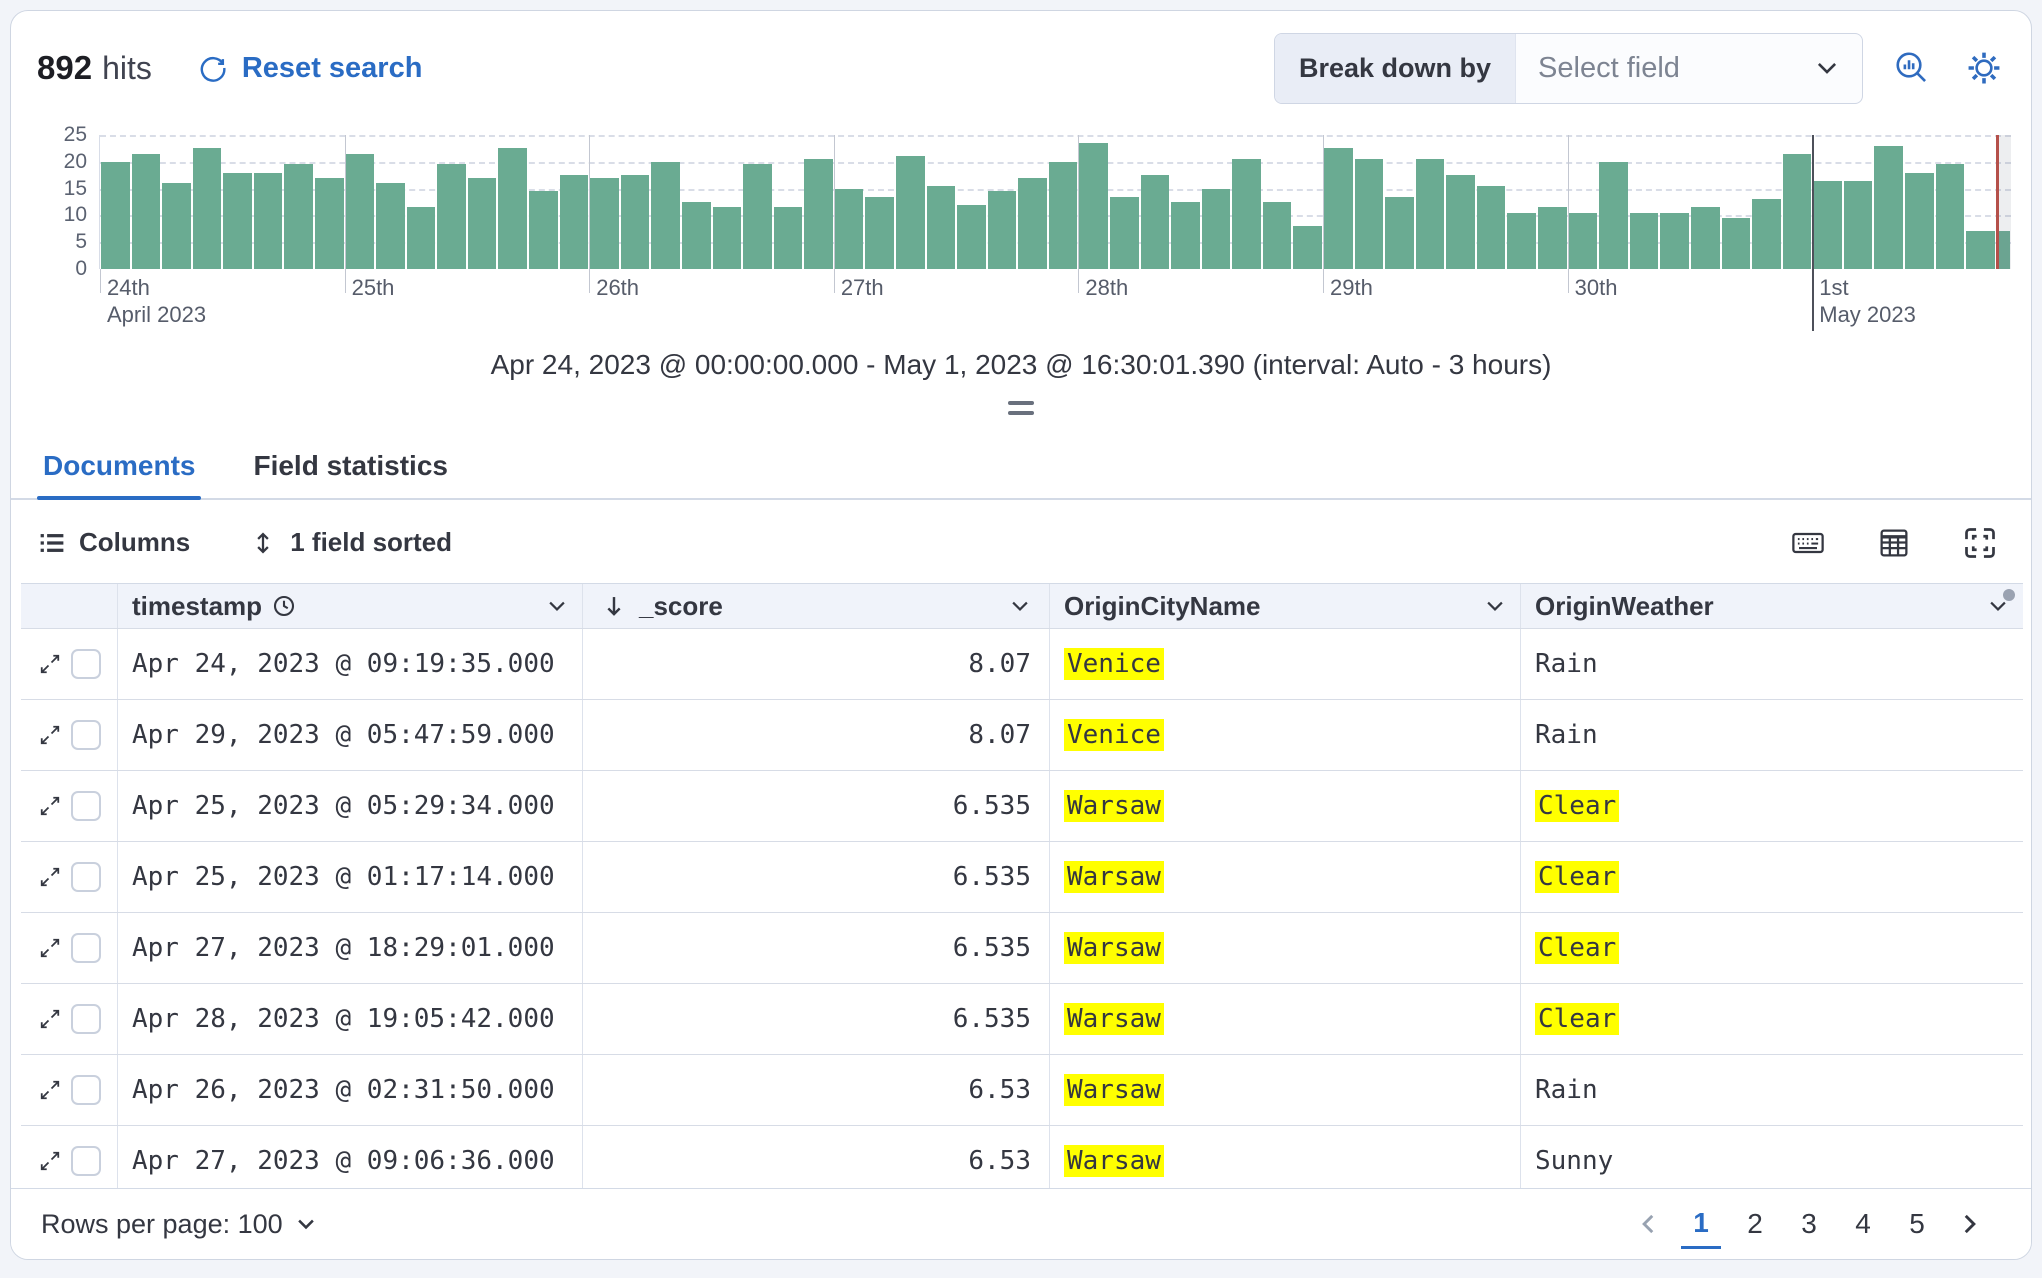 This screenshot has width=2042, height=1278. I want to click on breakdown-field-select: Select field, so click(1689, 68).